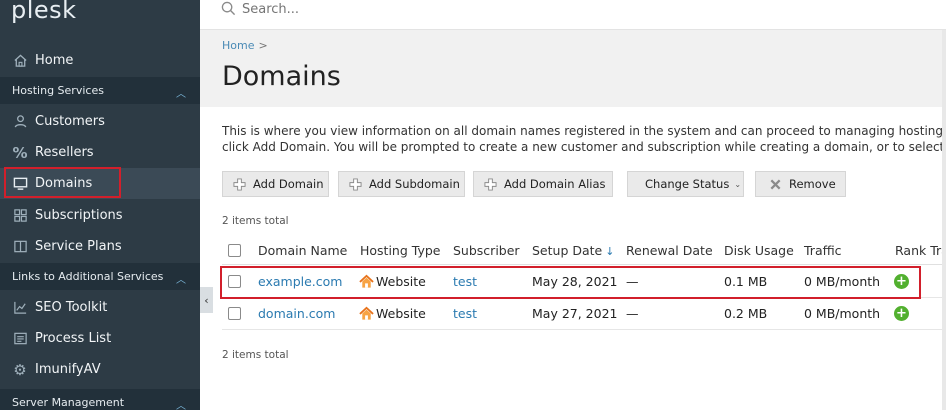 The image size is (946, 410). What do you see at coordinates (62, 182) in the screenshot?
I see `highlight-box-domains` at bounding box center [62, 182].